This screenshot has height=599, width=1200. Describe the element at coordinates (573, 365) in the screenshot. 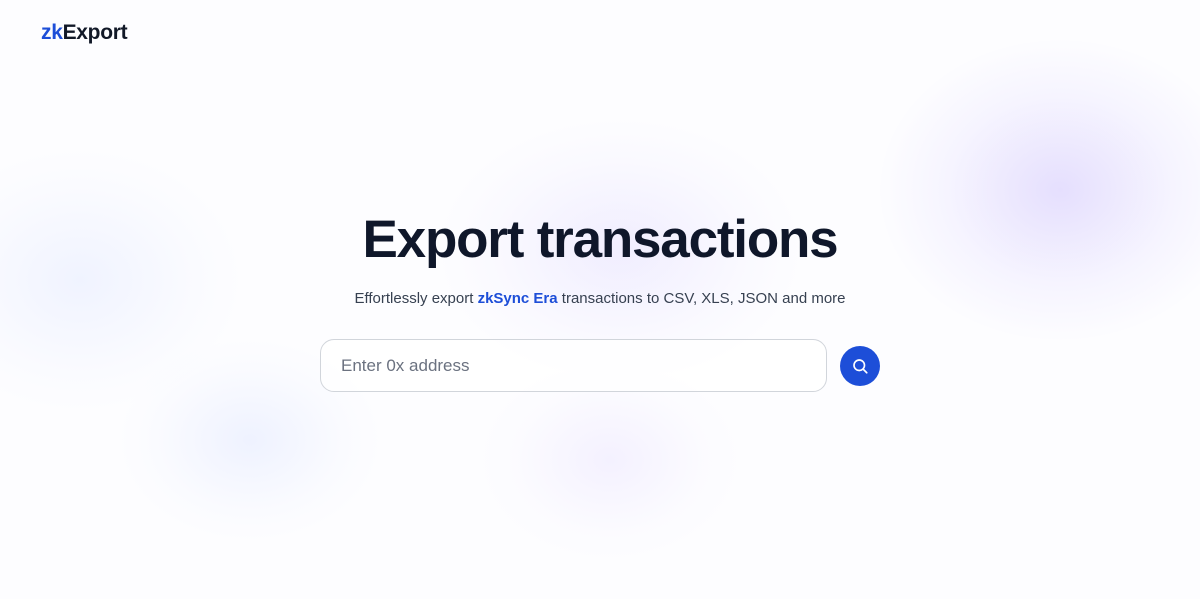

I see `address-search-input` at that location.